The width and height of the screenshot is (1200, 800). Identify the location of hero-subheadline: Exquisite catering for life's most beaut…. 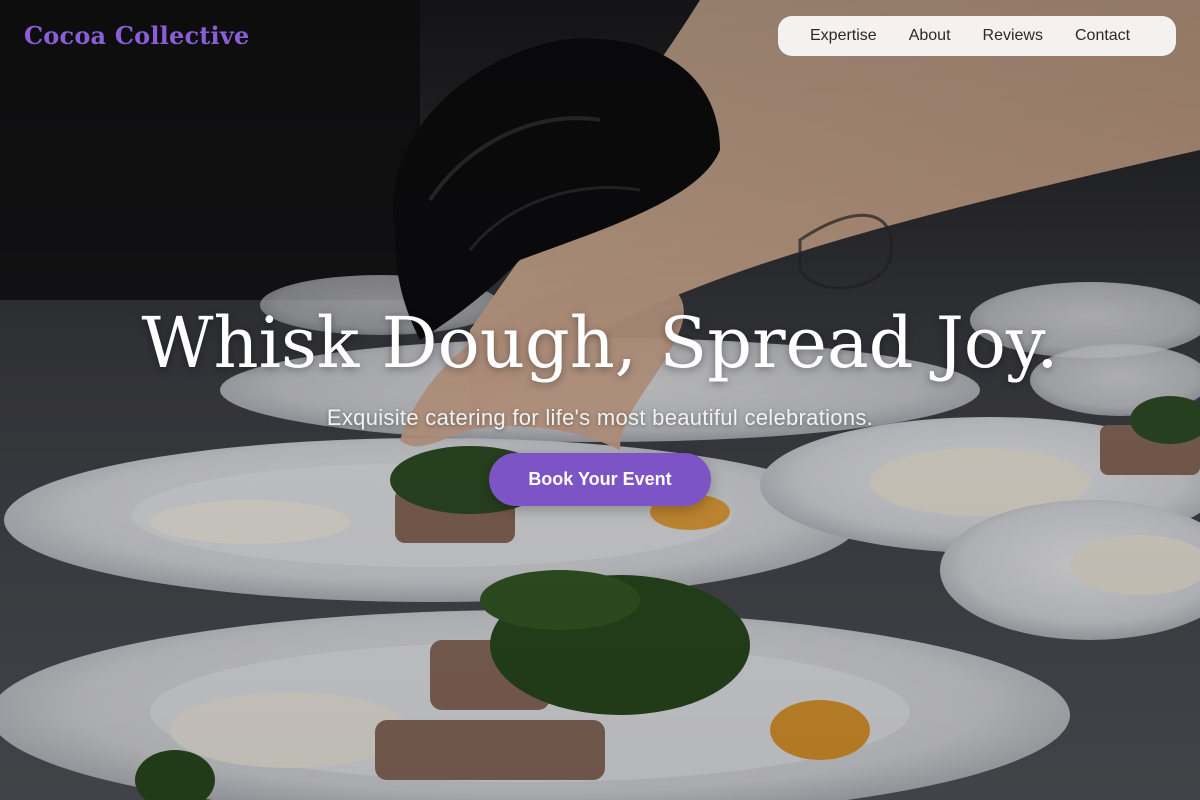
(600, 417).